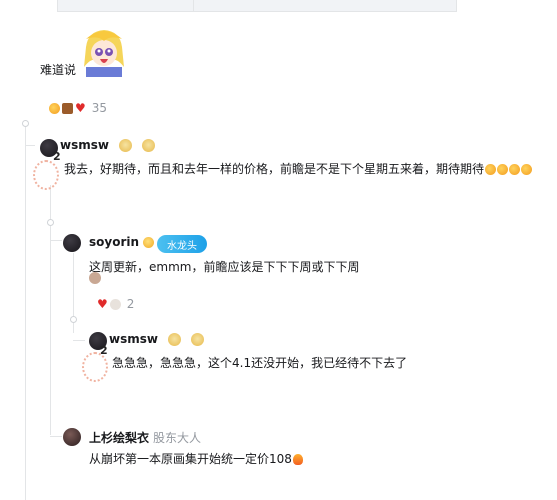 This screenshot has width=557, height=500. Describe the element at coordinates (190, 459) in the screenshot. I see `comment-text: 从崩坏第一本原画集开始统一定价108` at that location.